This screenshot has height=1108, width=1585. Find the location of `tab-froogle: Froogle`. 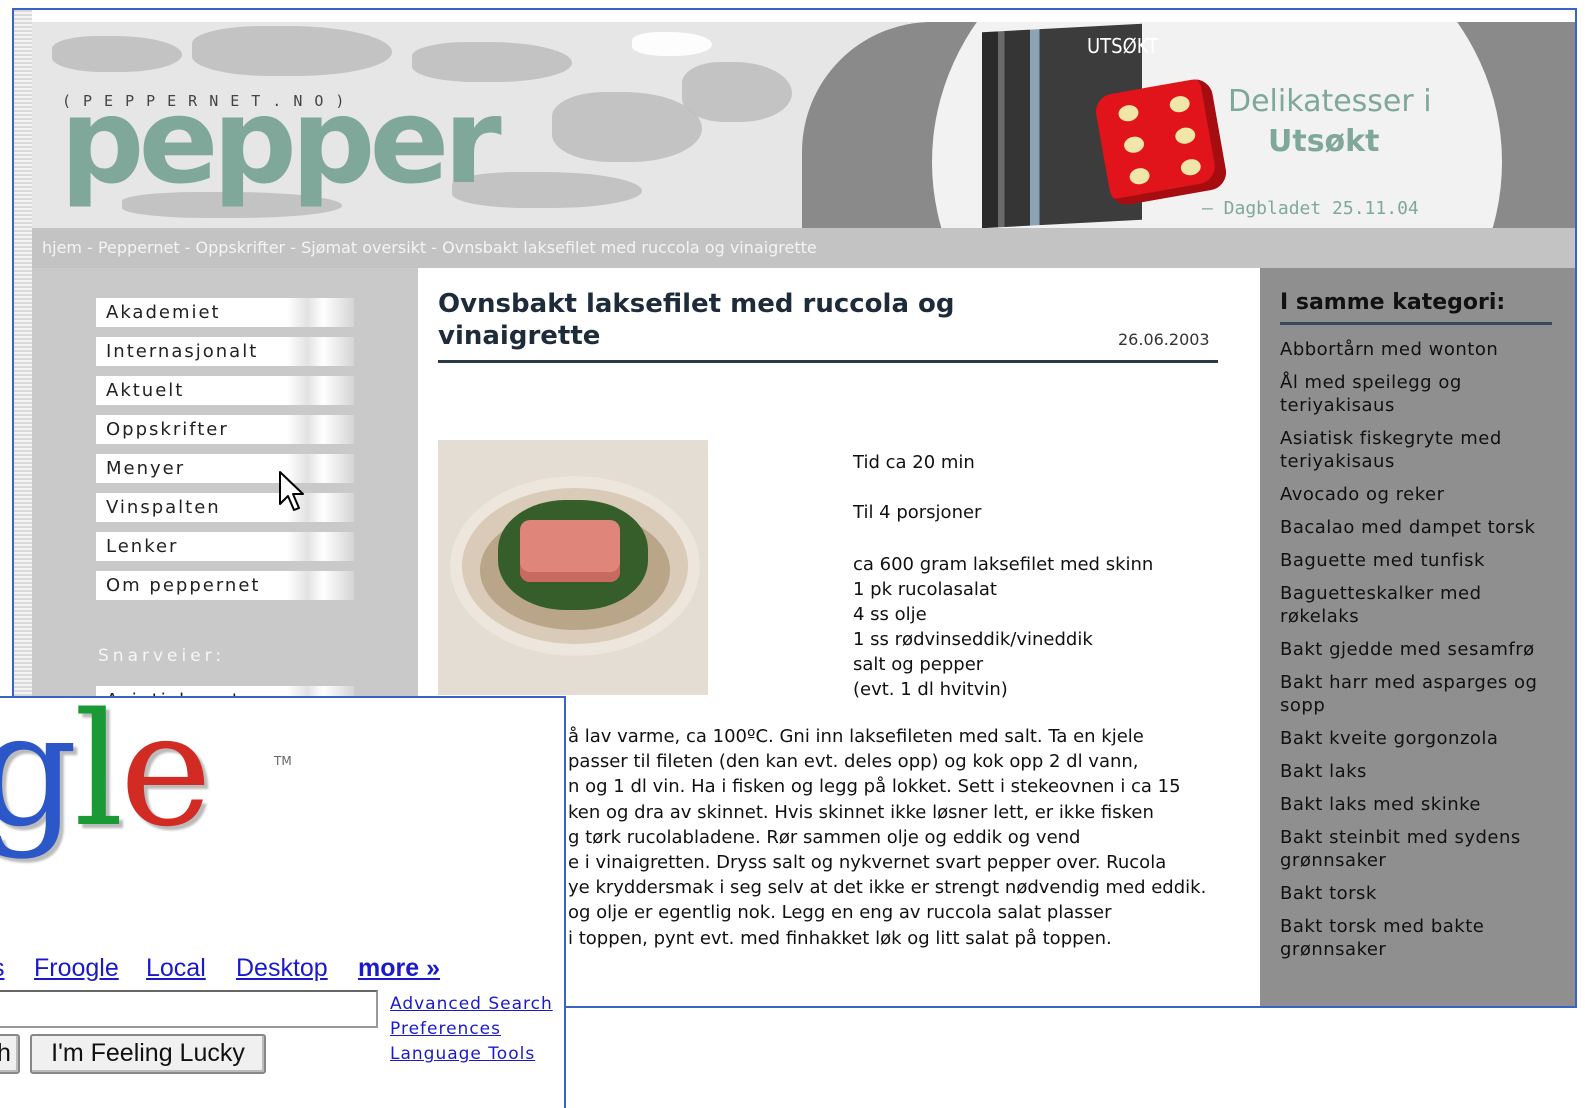

tab-froogle: Froogle is located at coordinates (76, 968).